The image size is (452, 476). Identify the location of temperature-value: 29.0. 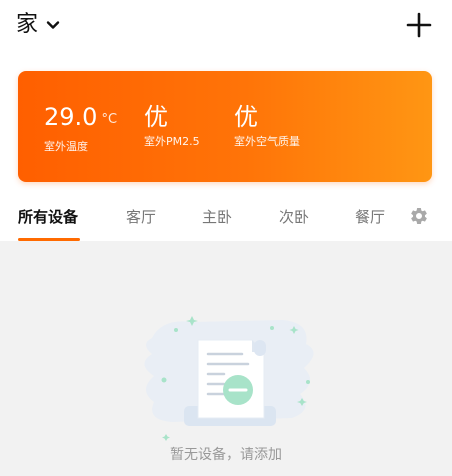
(71, 117).